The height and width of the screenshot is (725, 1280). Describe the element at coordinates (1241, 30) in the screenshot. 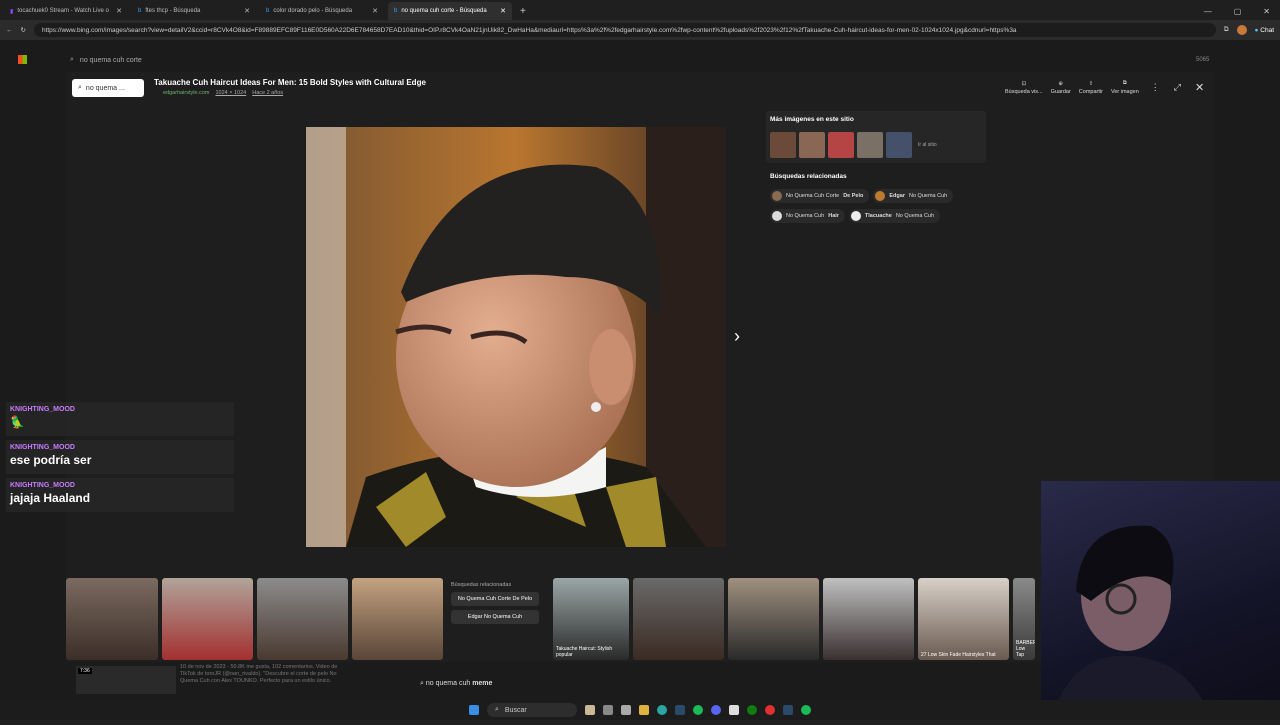

I see `profile-avatar` at that location.